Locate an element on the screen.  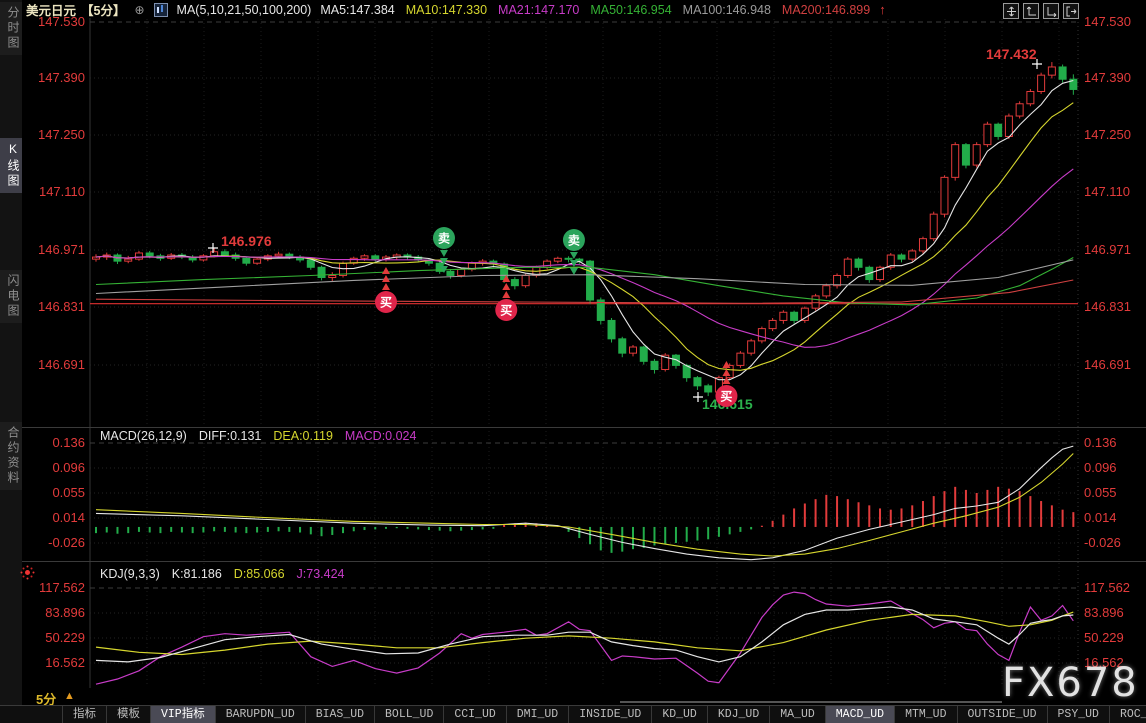
axis-label-left: 147.250 is located at coordinates (61, 134).